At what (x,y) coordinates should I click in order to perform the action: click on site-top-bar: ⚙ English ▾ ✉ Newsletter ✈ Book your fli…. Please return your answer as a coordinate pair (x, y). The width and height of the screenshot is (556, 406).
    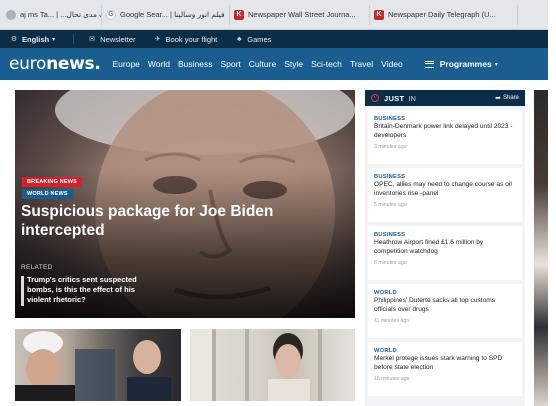
    Looking at the image, I should click on (274, 39).